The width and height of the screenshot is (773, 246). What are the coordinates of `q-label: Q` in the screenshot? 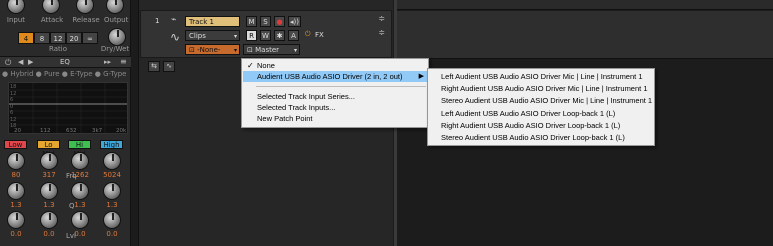 It's located at (72, 206).